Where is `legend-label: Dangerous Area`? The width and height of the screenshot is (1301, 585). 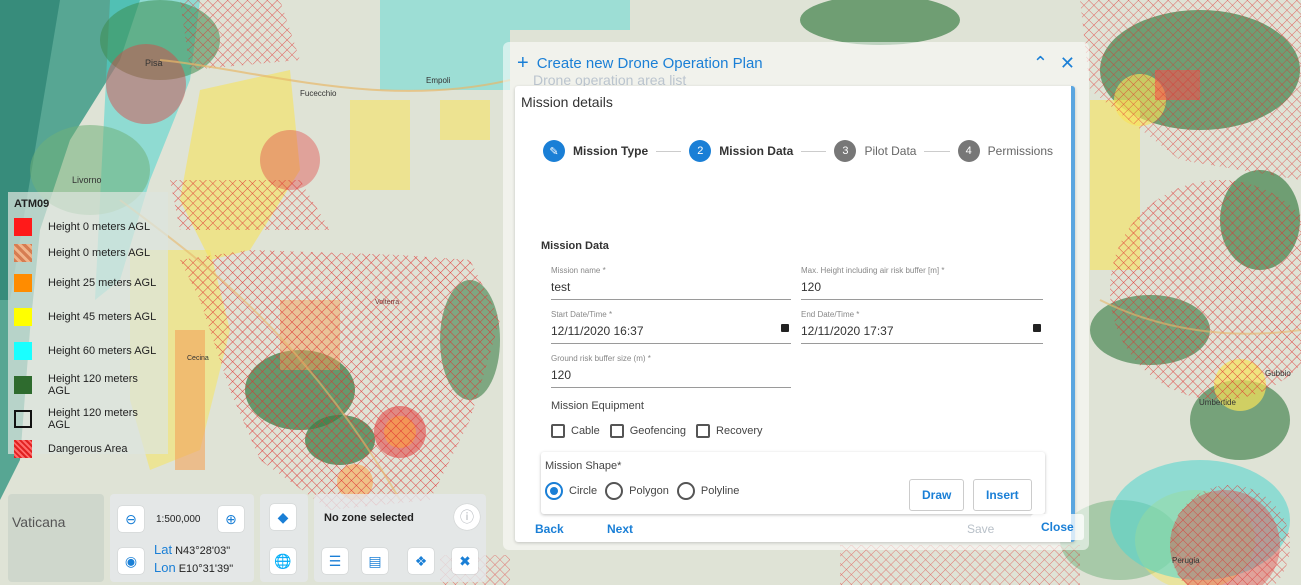
legend-label: Dangerous Area is located at coordinates (88, 449).